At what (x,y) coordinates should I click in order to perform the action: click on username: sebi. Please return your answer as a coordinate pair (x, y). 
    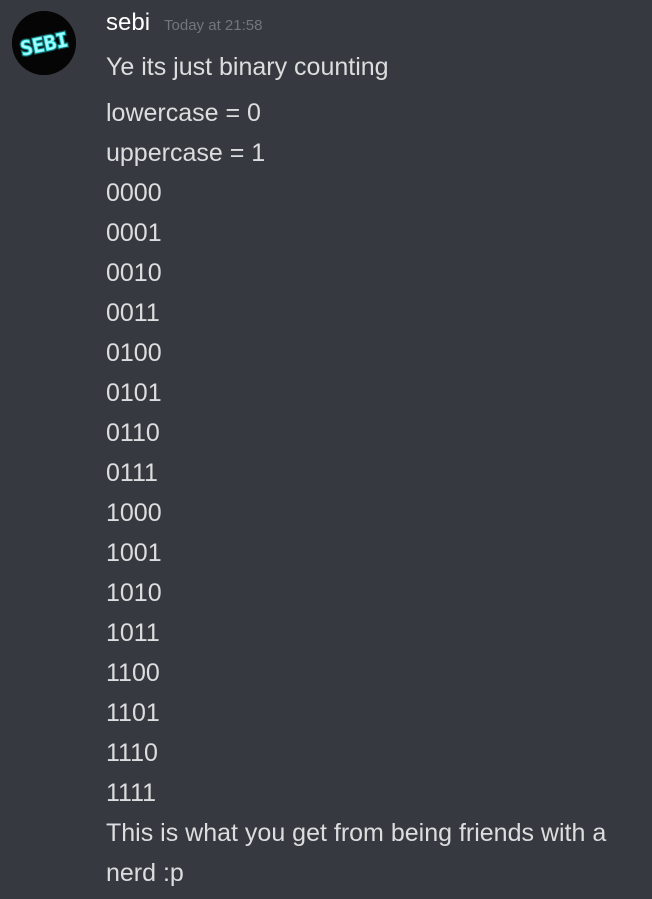
    Looking at the image, I should click on (128, 23).